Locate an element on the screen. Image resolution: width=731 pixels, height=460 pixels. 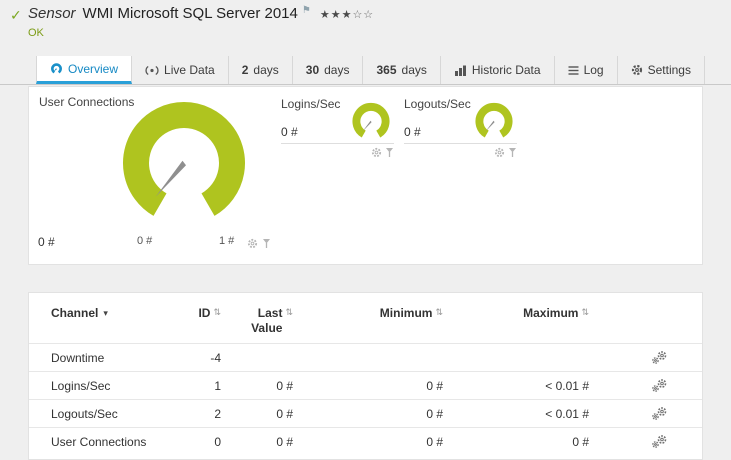
page-title: WMI Microsoft SQL Server 2014 is located at coordinates (190, 13).